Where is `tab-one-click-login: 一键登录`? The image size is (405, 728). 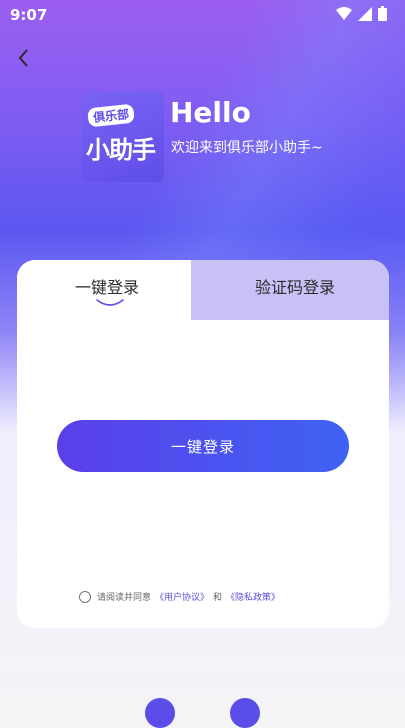
tab-one-click-login: 一键登录 is located at coordinates (107, 286).